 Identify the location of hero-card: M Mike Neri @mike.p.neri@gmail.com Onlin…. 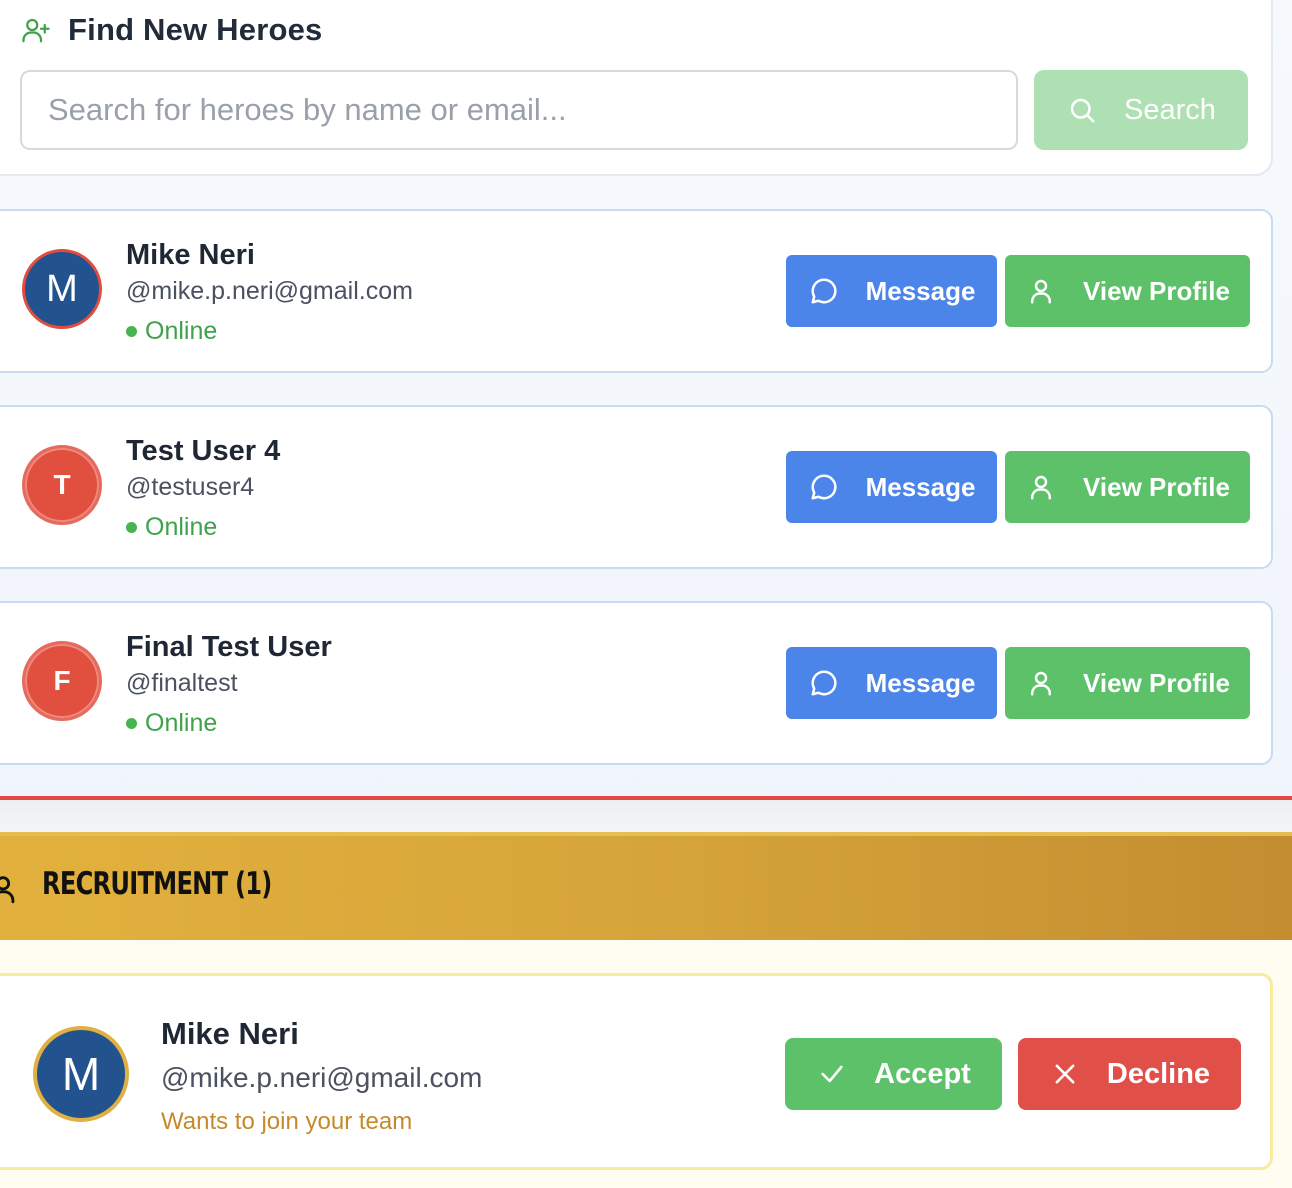
(636, 291).